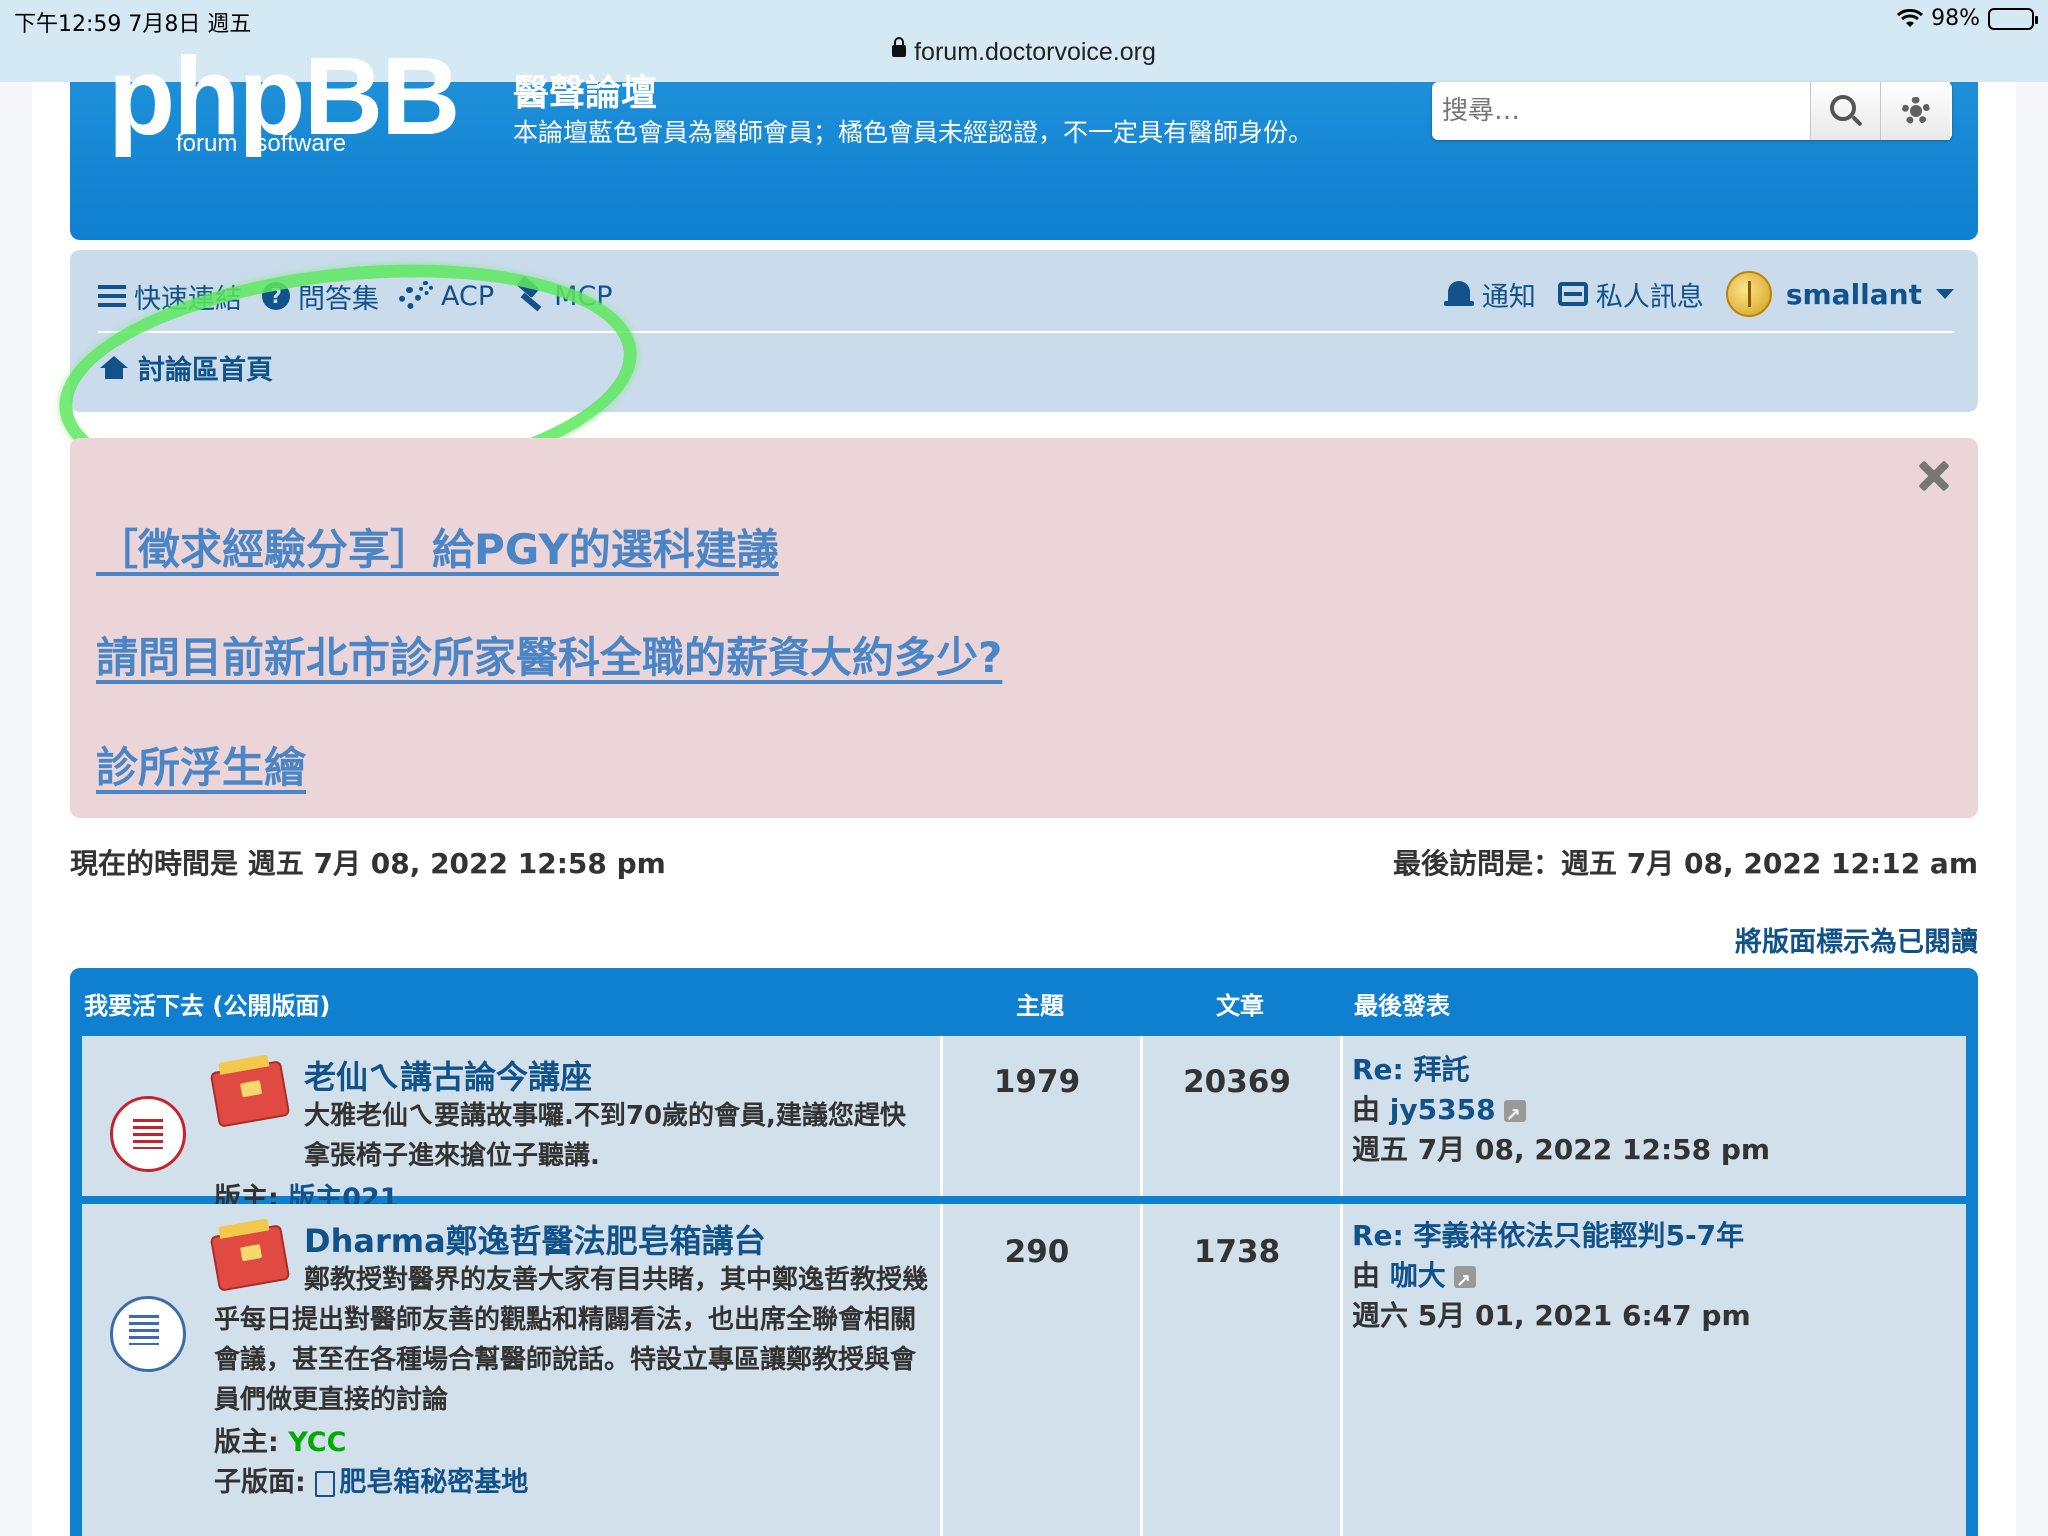 Image resolution: width=2048 pixels, height=1536 pixels. What do you see at coordinates (301, 143) in the screenshot?
I see `logo-sub-software: software` at bounding box center [301, 143].